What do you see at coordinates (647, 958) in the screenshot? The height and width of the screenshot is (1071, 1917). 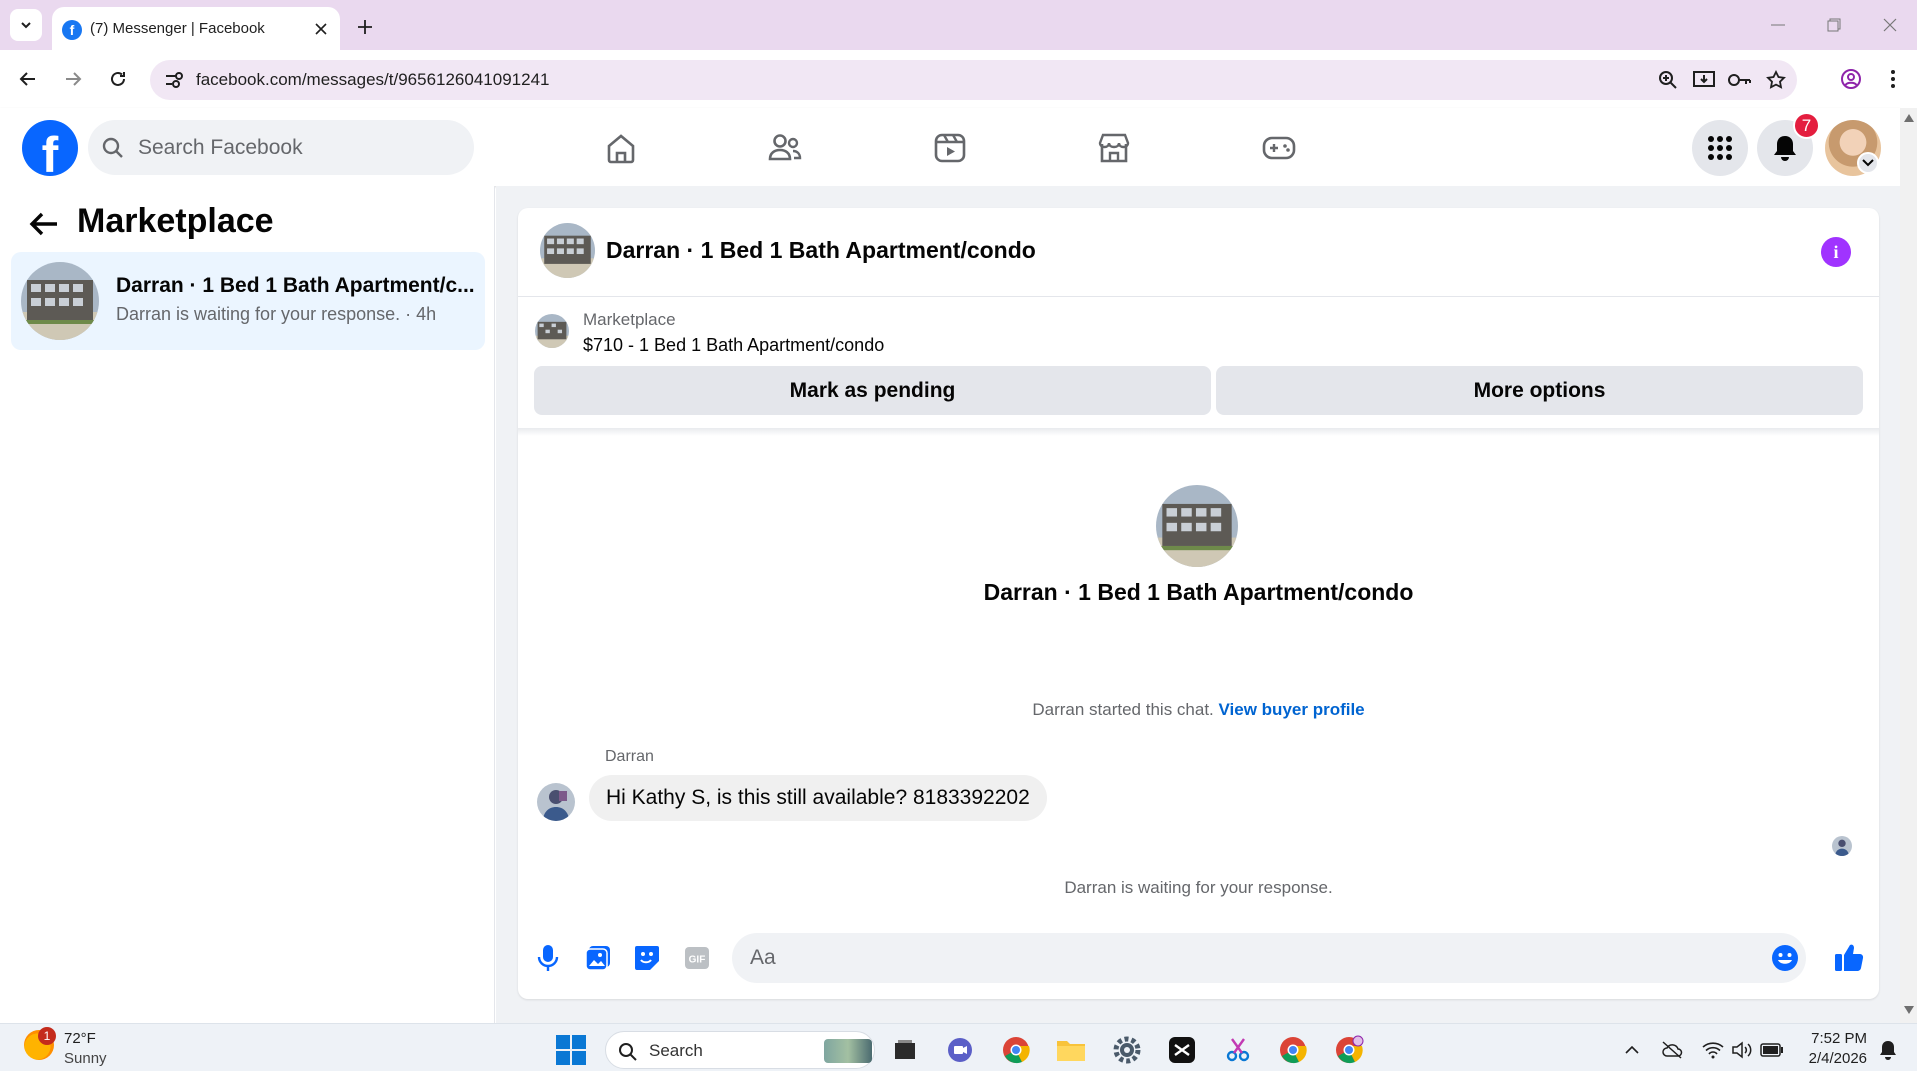 I see `sticker-icon` at bounding box center [647, 958].